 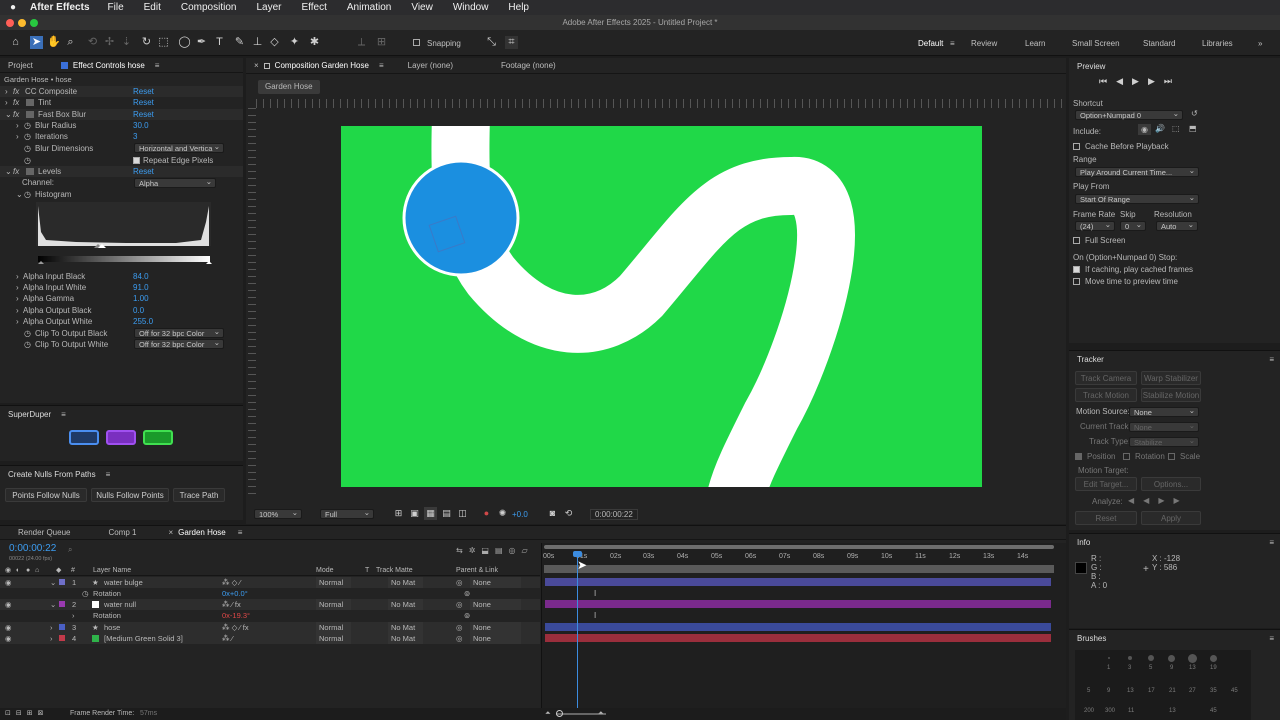 What do you see at coordinates (121, 321) in the screenshot?
I see `levels-param-row: › Alpha Output White 255.0` at bounding box center [121, 321].